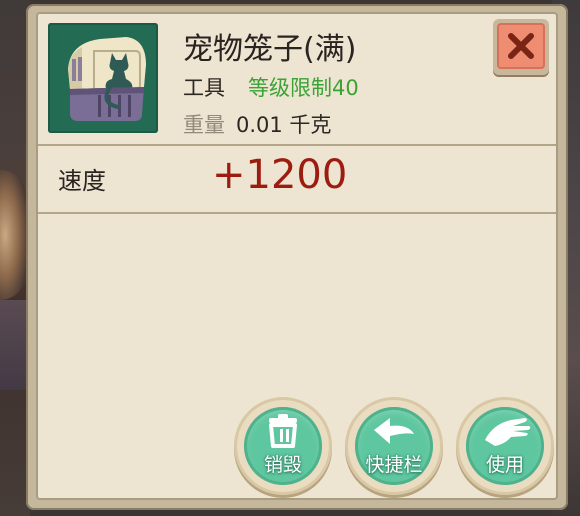 This screenshot has height=516, width=580. What do you see at coordinates (282, 465) in the screenshot?
I see `destroy-label: 销毁` at bounding box center [282, 465].